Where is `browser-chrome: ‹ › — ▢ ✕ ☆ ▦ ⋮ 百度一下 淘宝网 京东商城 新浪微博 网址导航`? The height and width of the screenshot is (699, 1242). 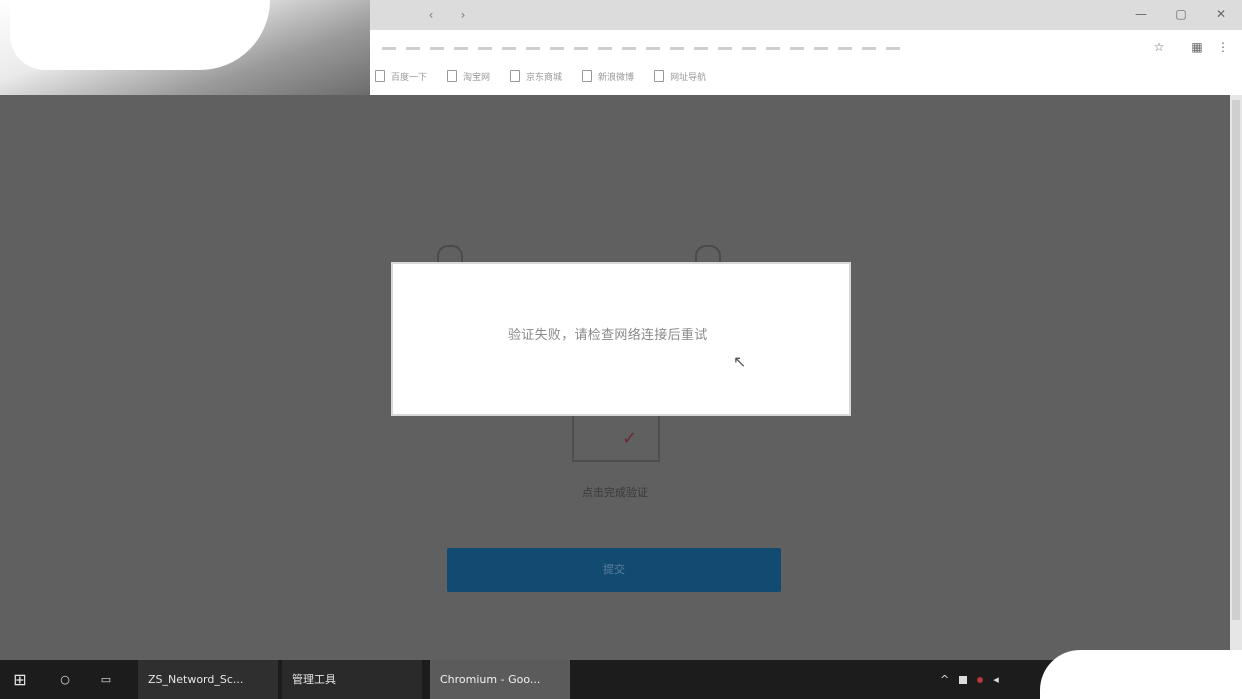
browser-chrome: ‹ › — ▢ ✕ ☆ ▦ ⋮ 百度一下 淘宝网 京东商城 新浪微博 网址导航 is located at coordinates (621, 47).